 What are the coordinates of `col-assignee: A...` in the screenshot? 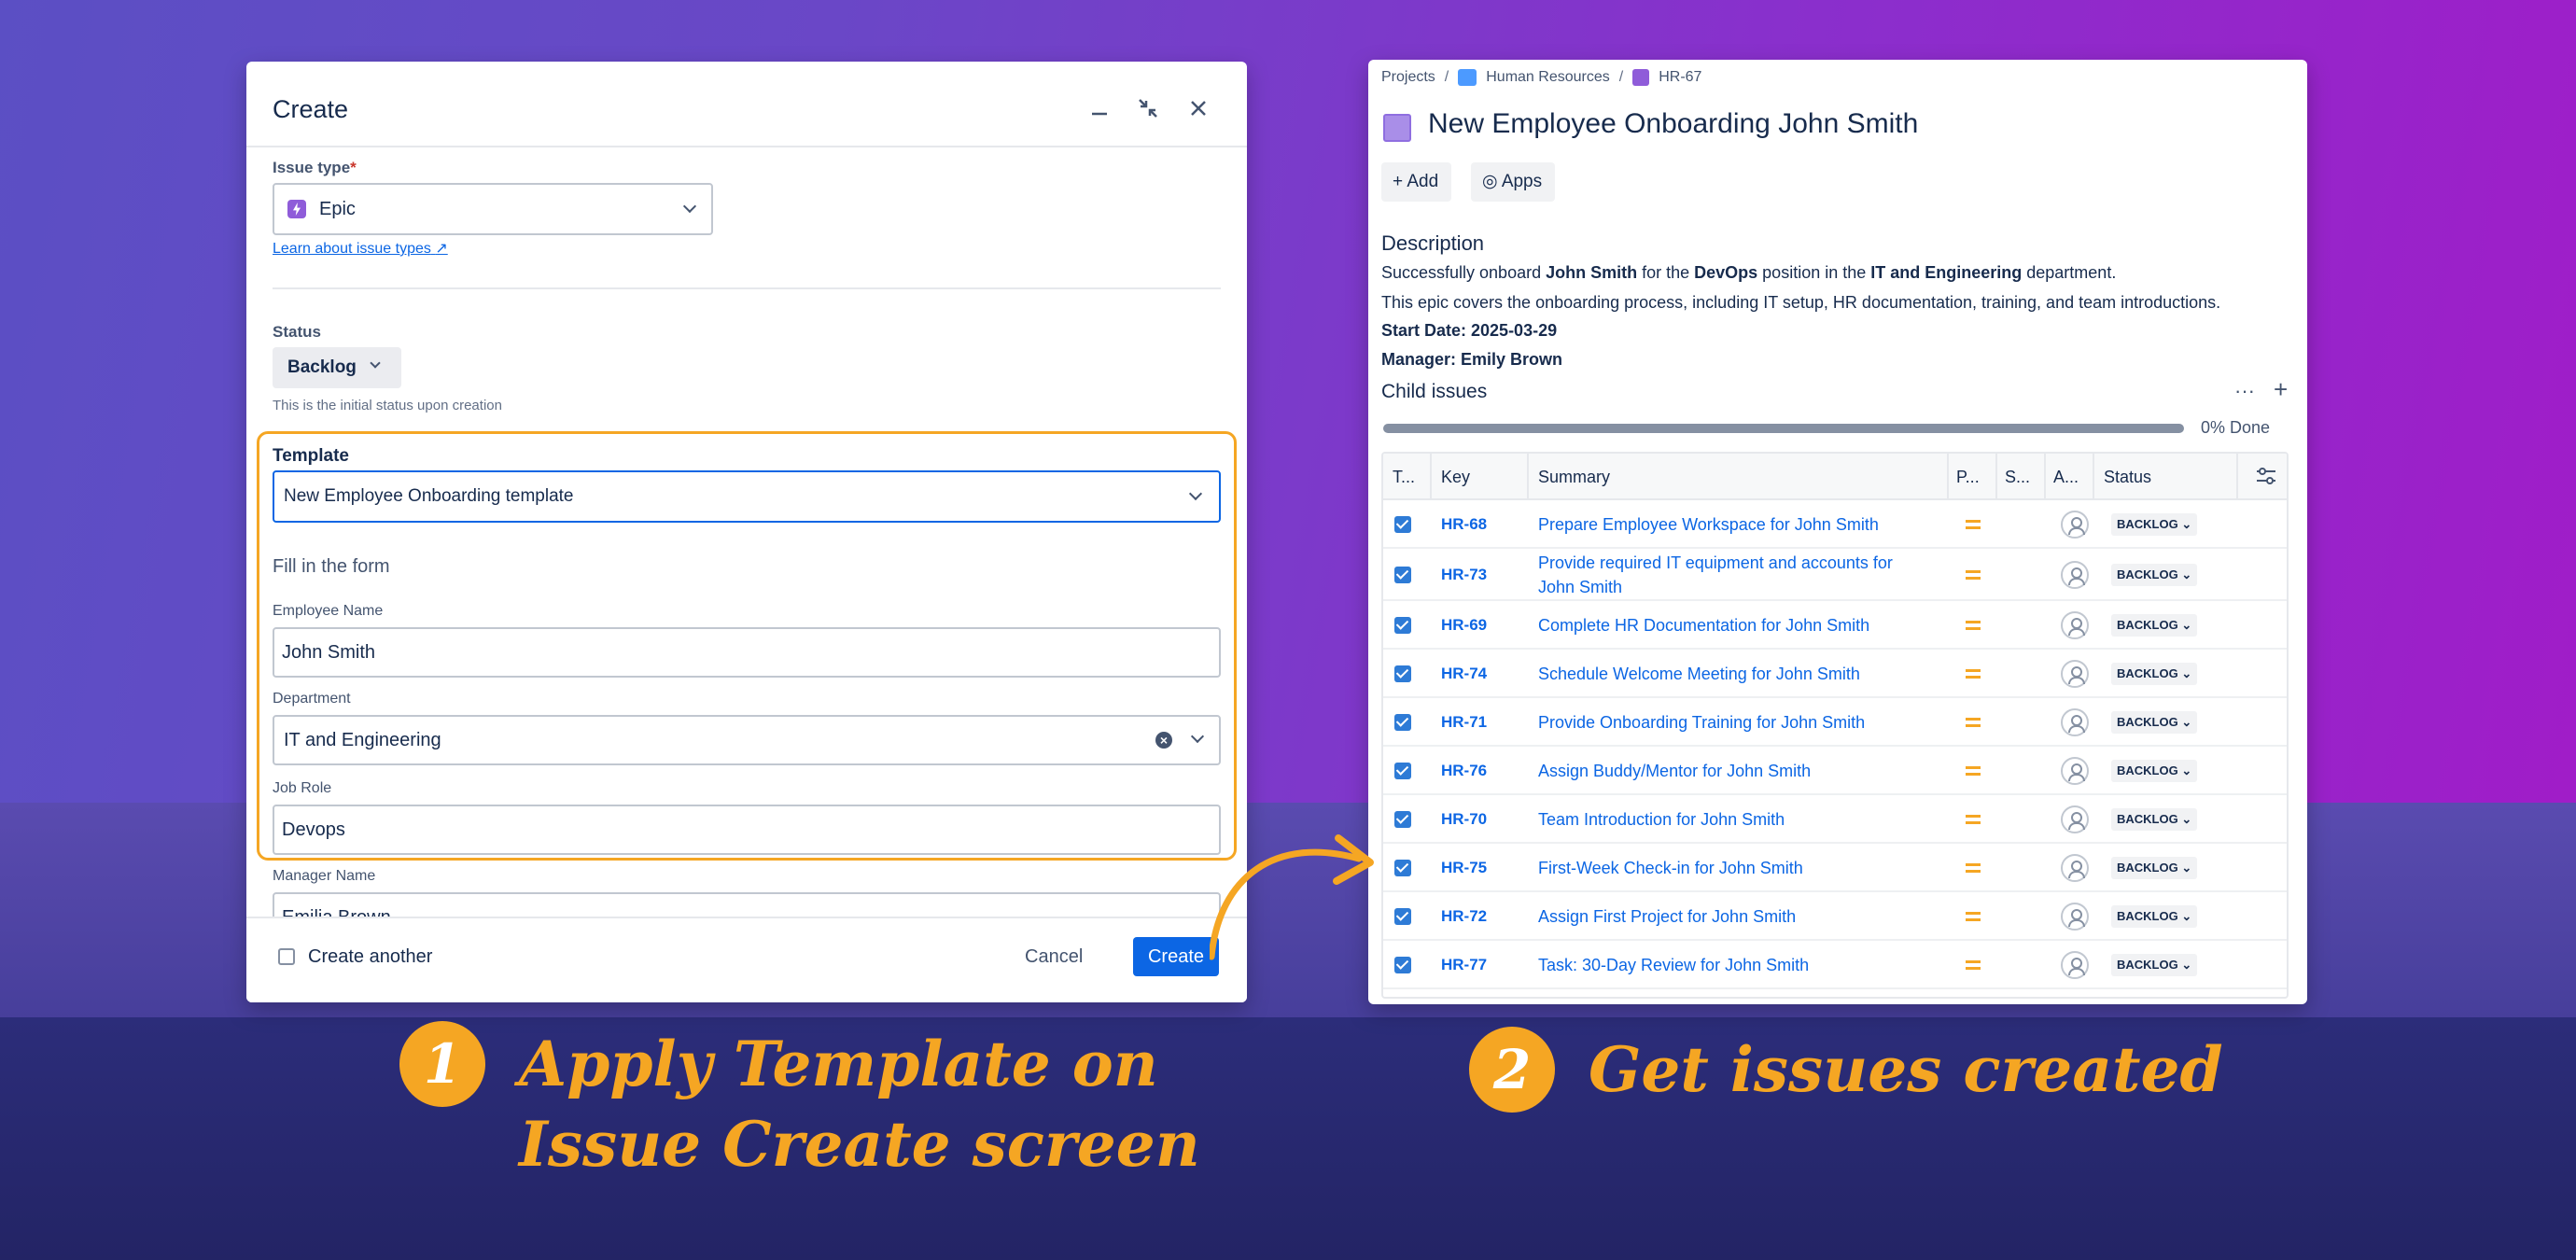 It's located at (2066, 477).